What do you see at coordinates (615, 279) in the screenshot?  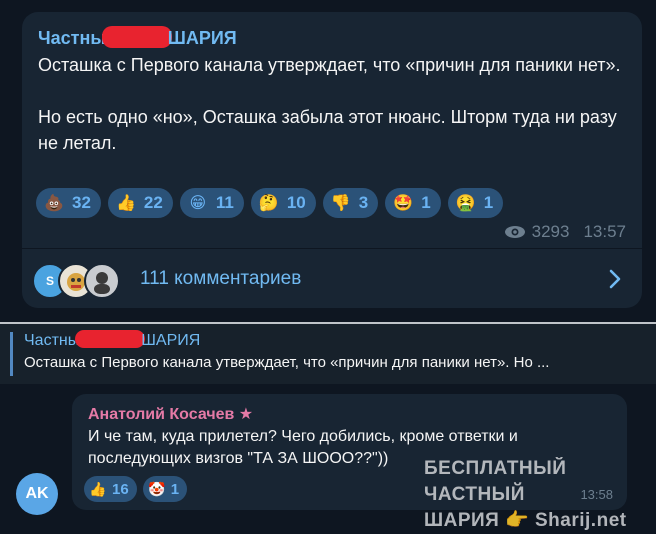 I see `chevron-right-icon` at bounding box center [615, 279].